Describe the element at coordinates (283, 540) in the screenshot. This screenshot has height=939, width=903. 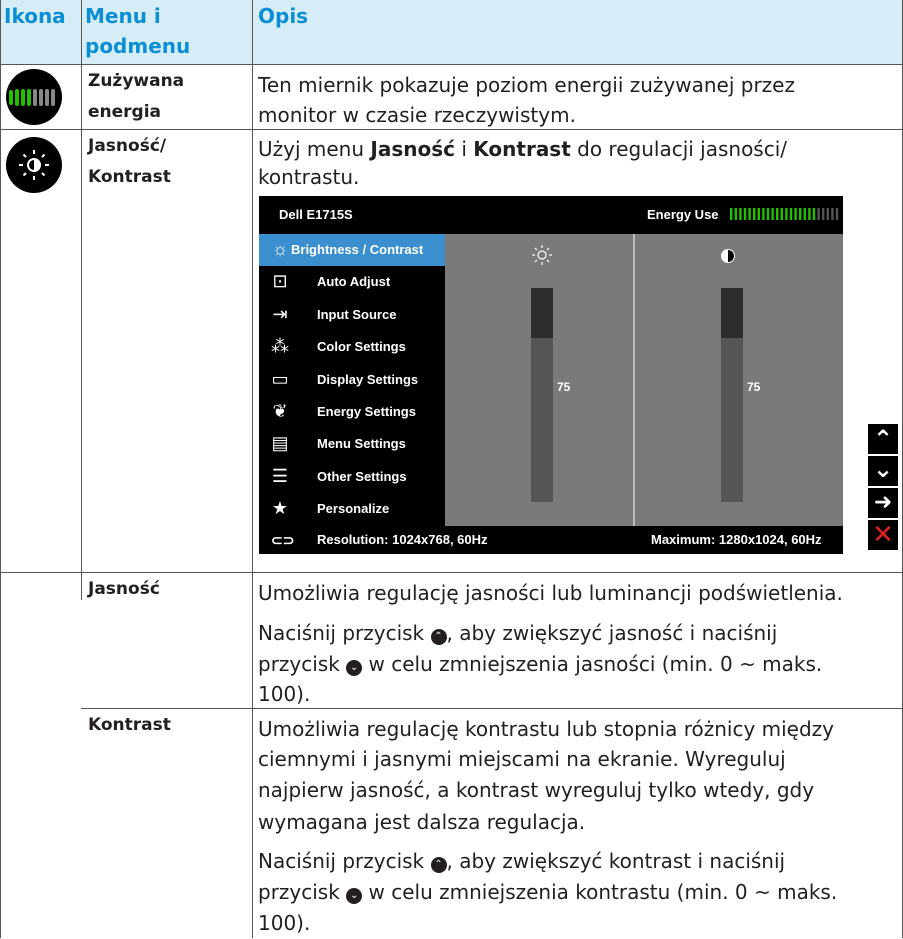
I see `vga-connector-icon: ⊂⊃` at that location.